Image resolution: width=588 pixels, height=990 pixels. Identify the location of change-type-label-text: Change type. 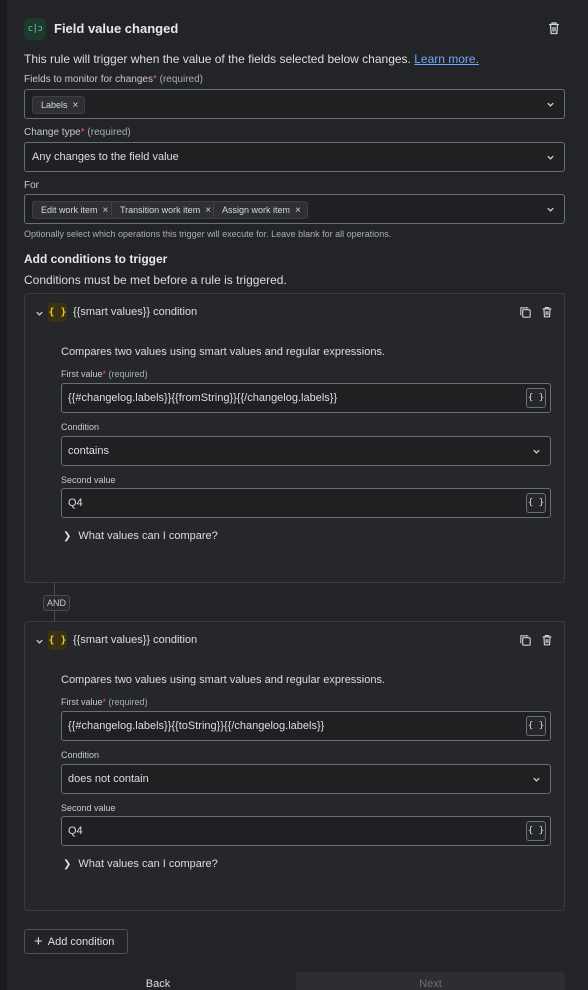
(52, 132).